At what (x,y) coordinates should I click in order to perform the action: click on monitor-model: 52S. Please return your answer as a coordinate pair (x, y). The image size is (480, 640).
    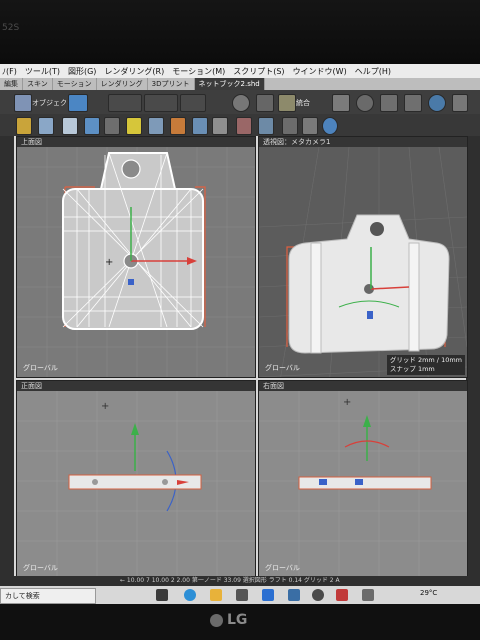
    Looking at the image, I should click on (11, 28).